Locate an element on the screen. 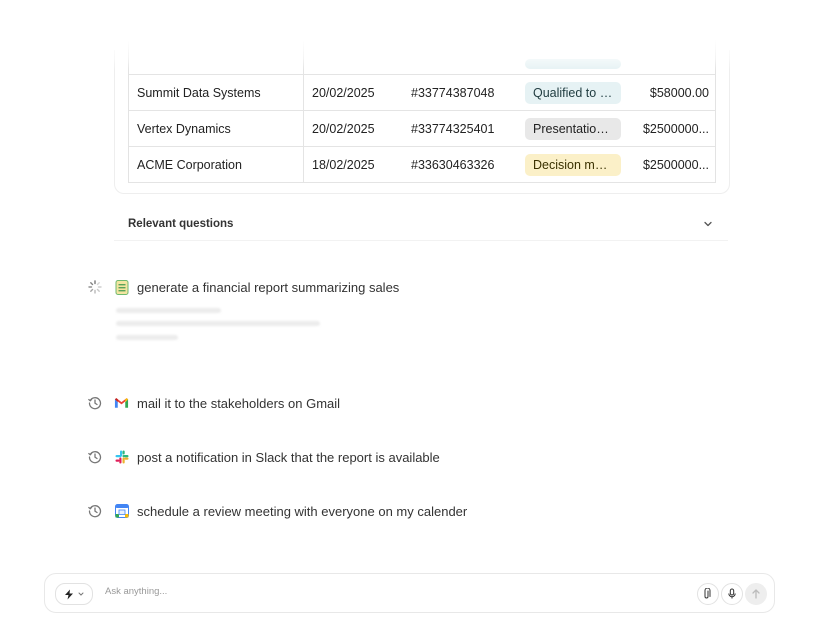 The image size is (818, 643). attach-button is located at coordinates (708, 594).